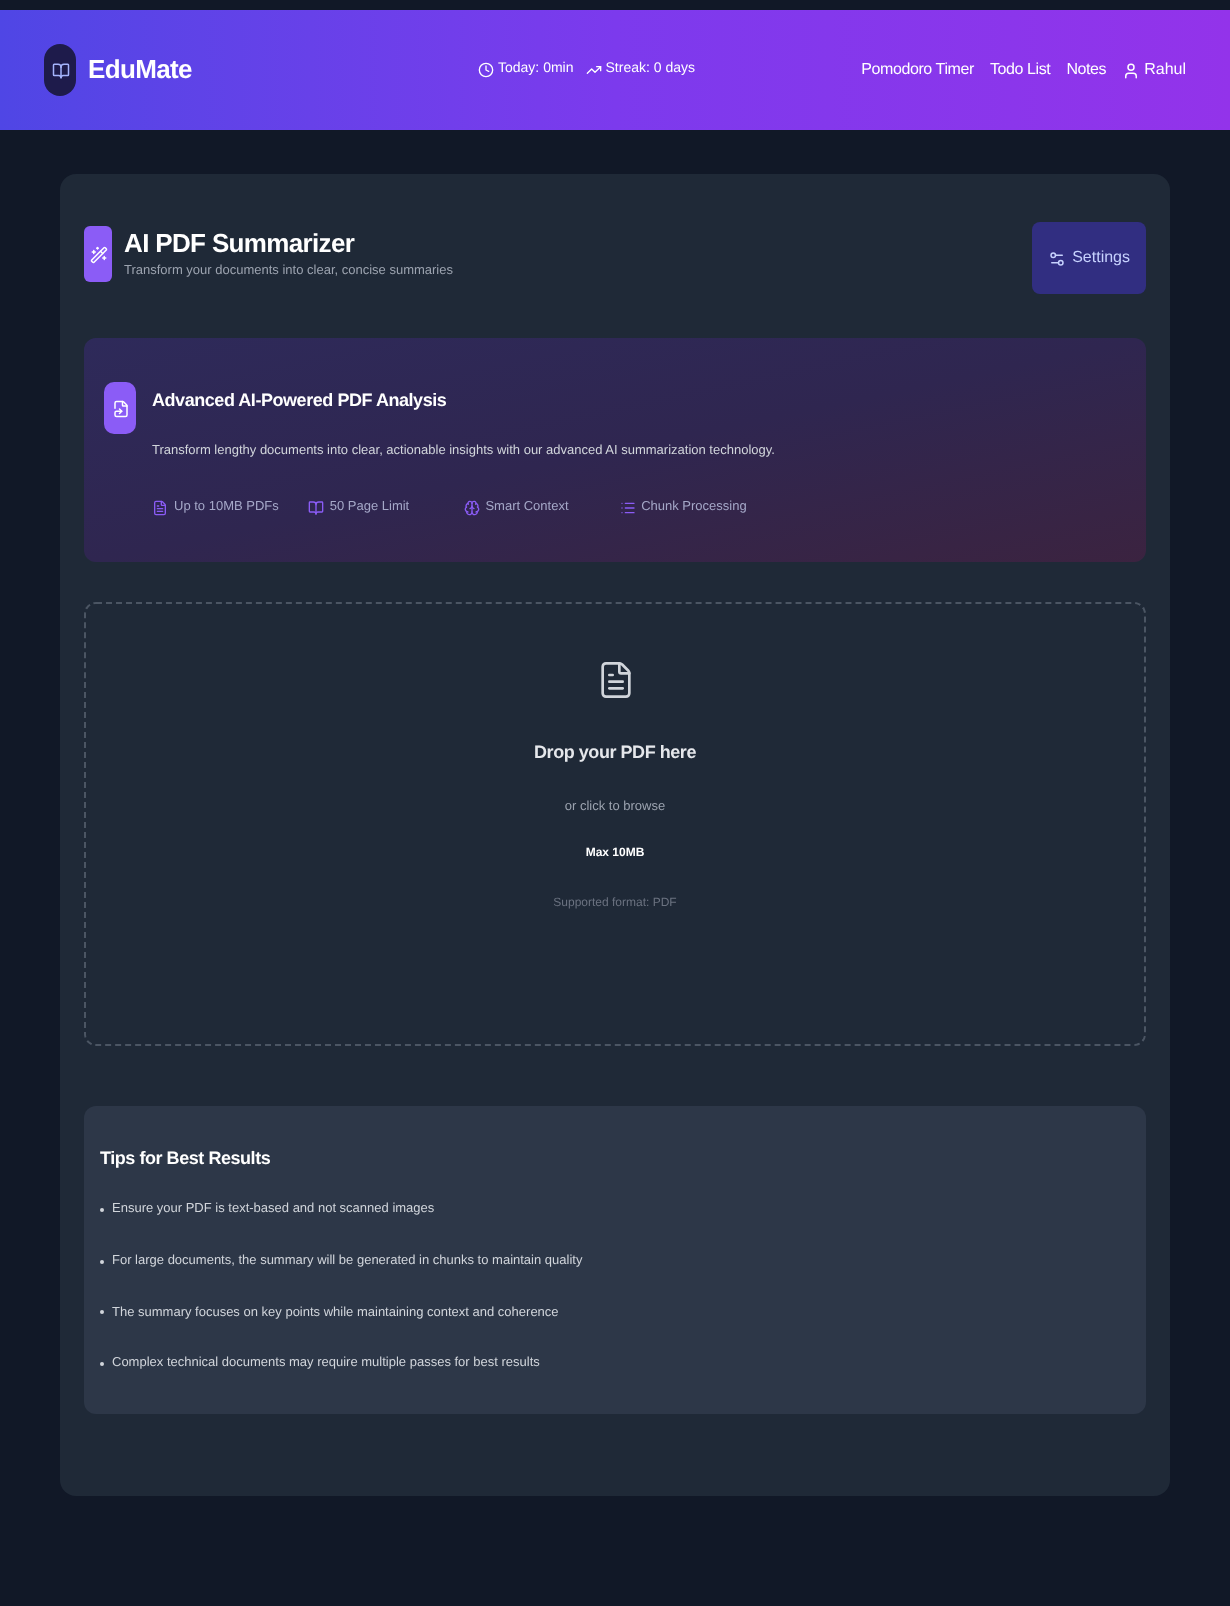 The width and height of the screenshot is (1230, 1606). What do you see at coordinates (627, 507) in the screenshot?
I see `list-icon` at bounding box center [627, 507].